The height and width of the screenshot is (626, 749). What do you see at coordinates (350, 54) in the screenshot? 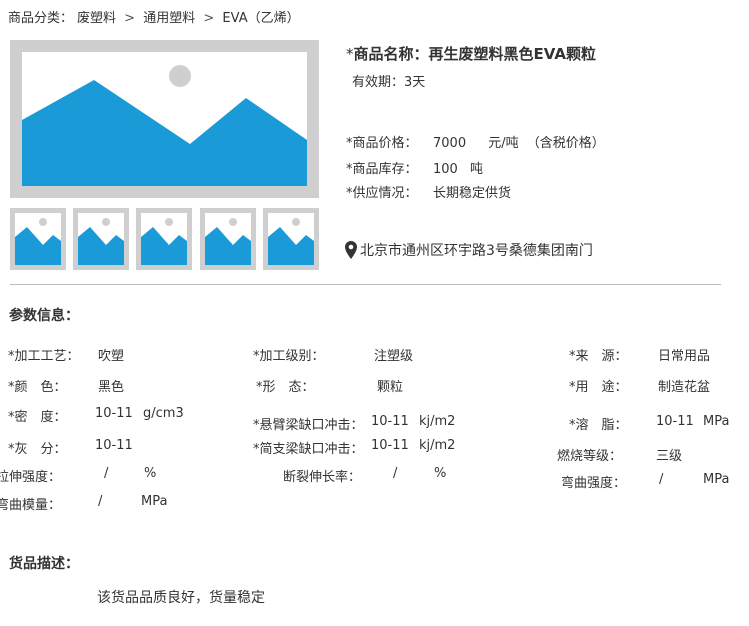
I see `required-star: *` at bounding box center [350, 54].